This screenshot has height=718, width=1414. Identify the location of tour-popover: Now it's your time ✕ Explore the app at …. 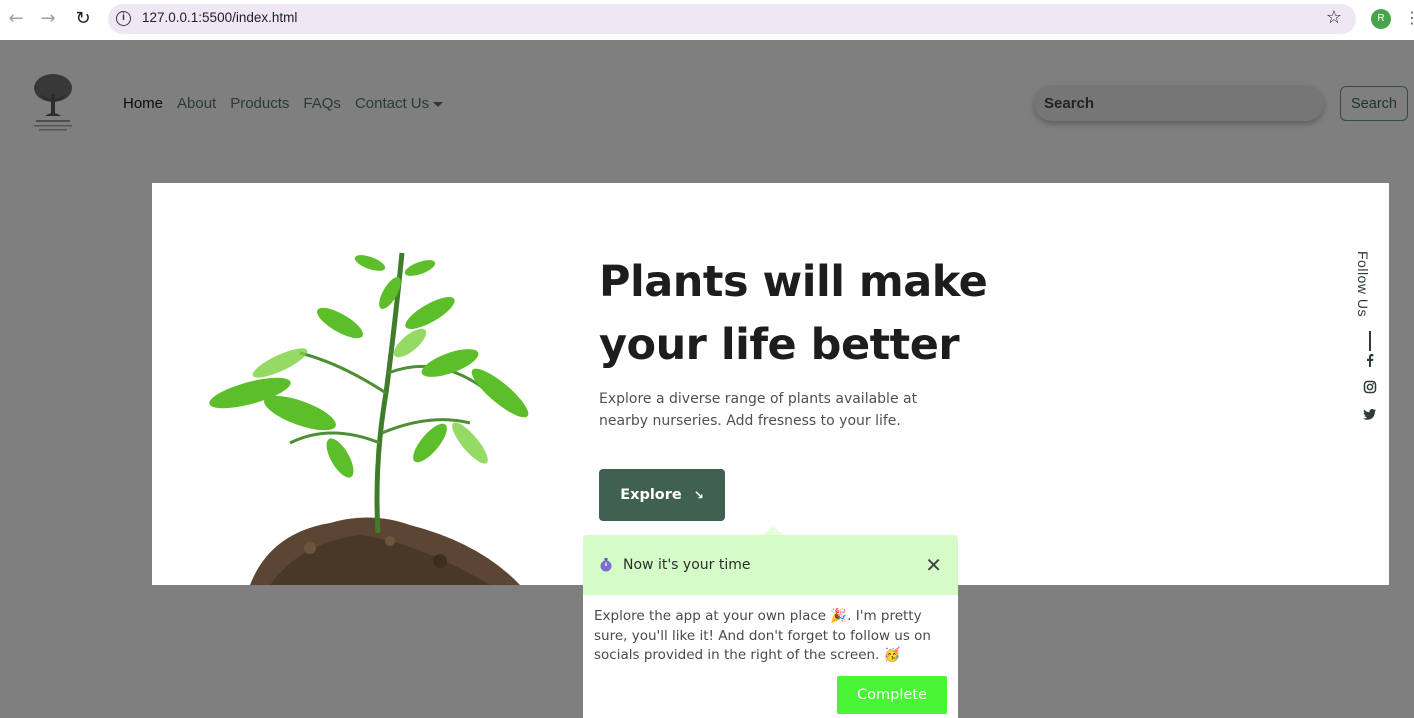
(770, 621).